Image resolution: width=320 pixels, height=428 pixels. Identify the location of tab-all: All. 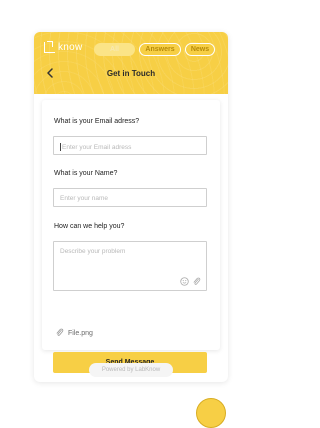
(114, 49).